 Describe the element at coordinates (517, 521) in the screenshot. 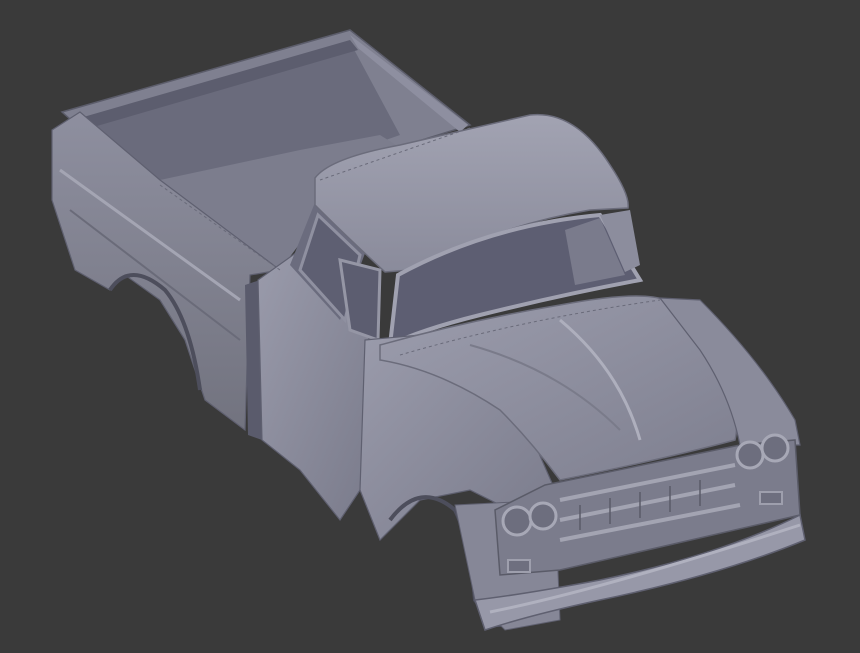

I see `headlight-left-outer` at that location.